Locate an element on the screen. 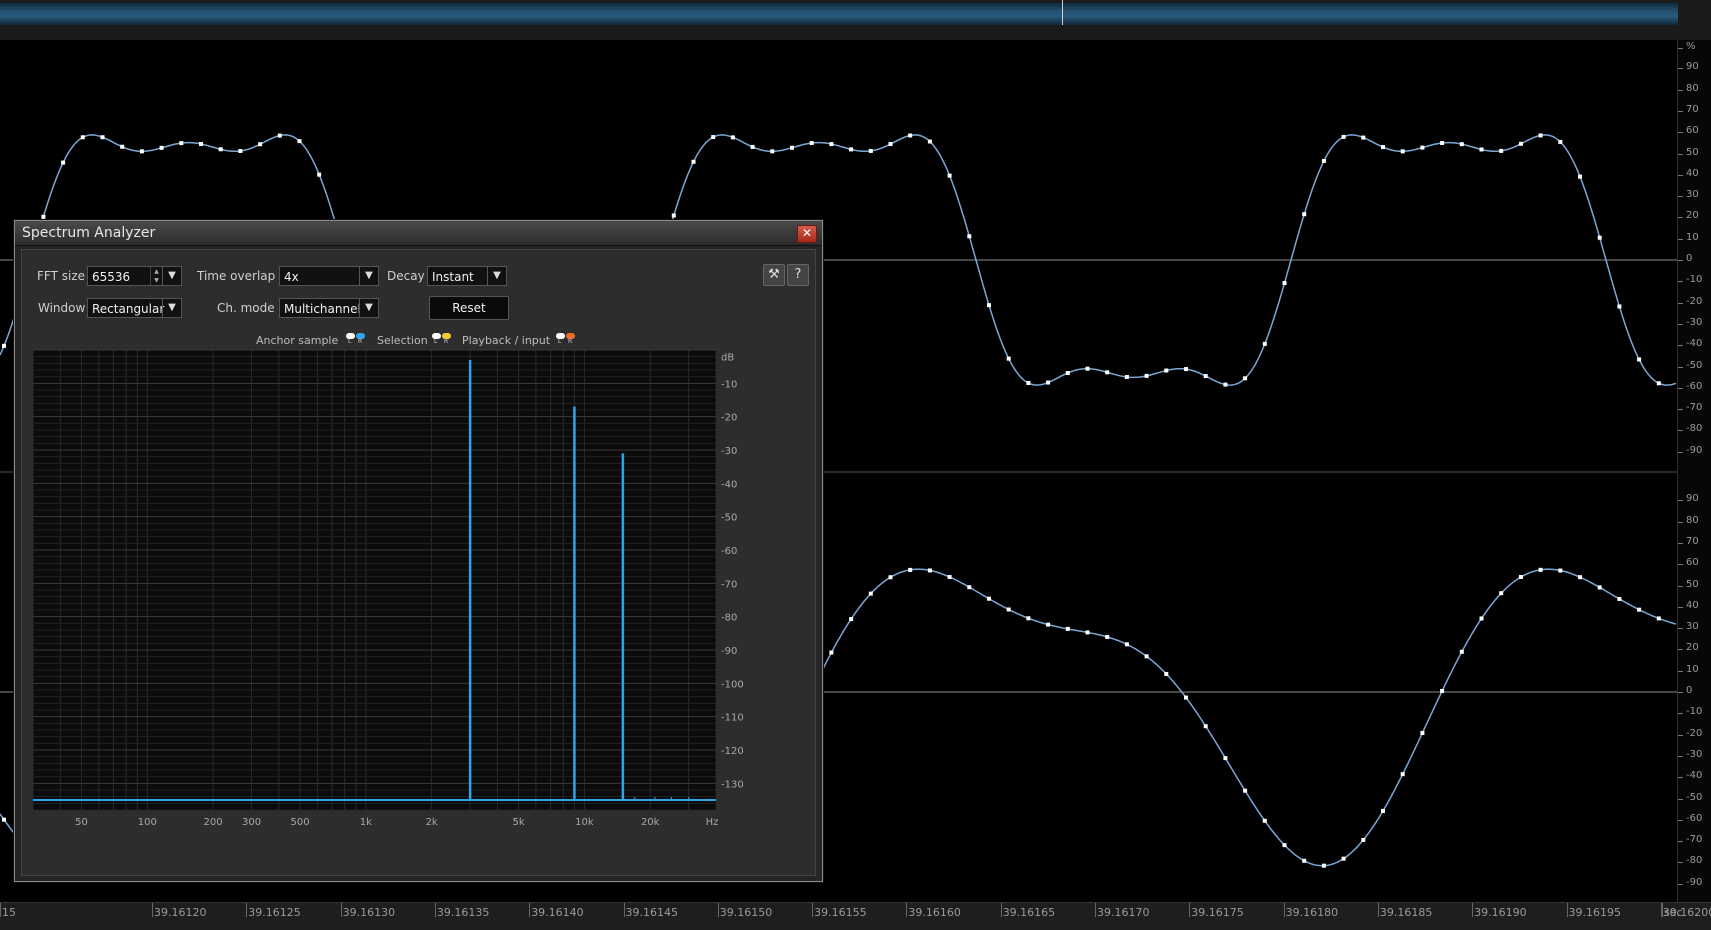 The image size is (1711, 930). time-tick-label: 39.16130 is located at coordinates (369, 912).